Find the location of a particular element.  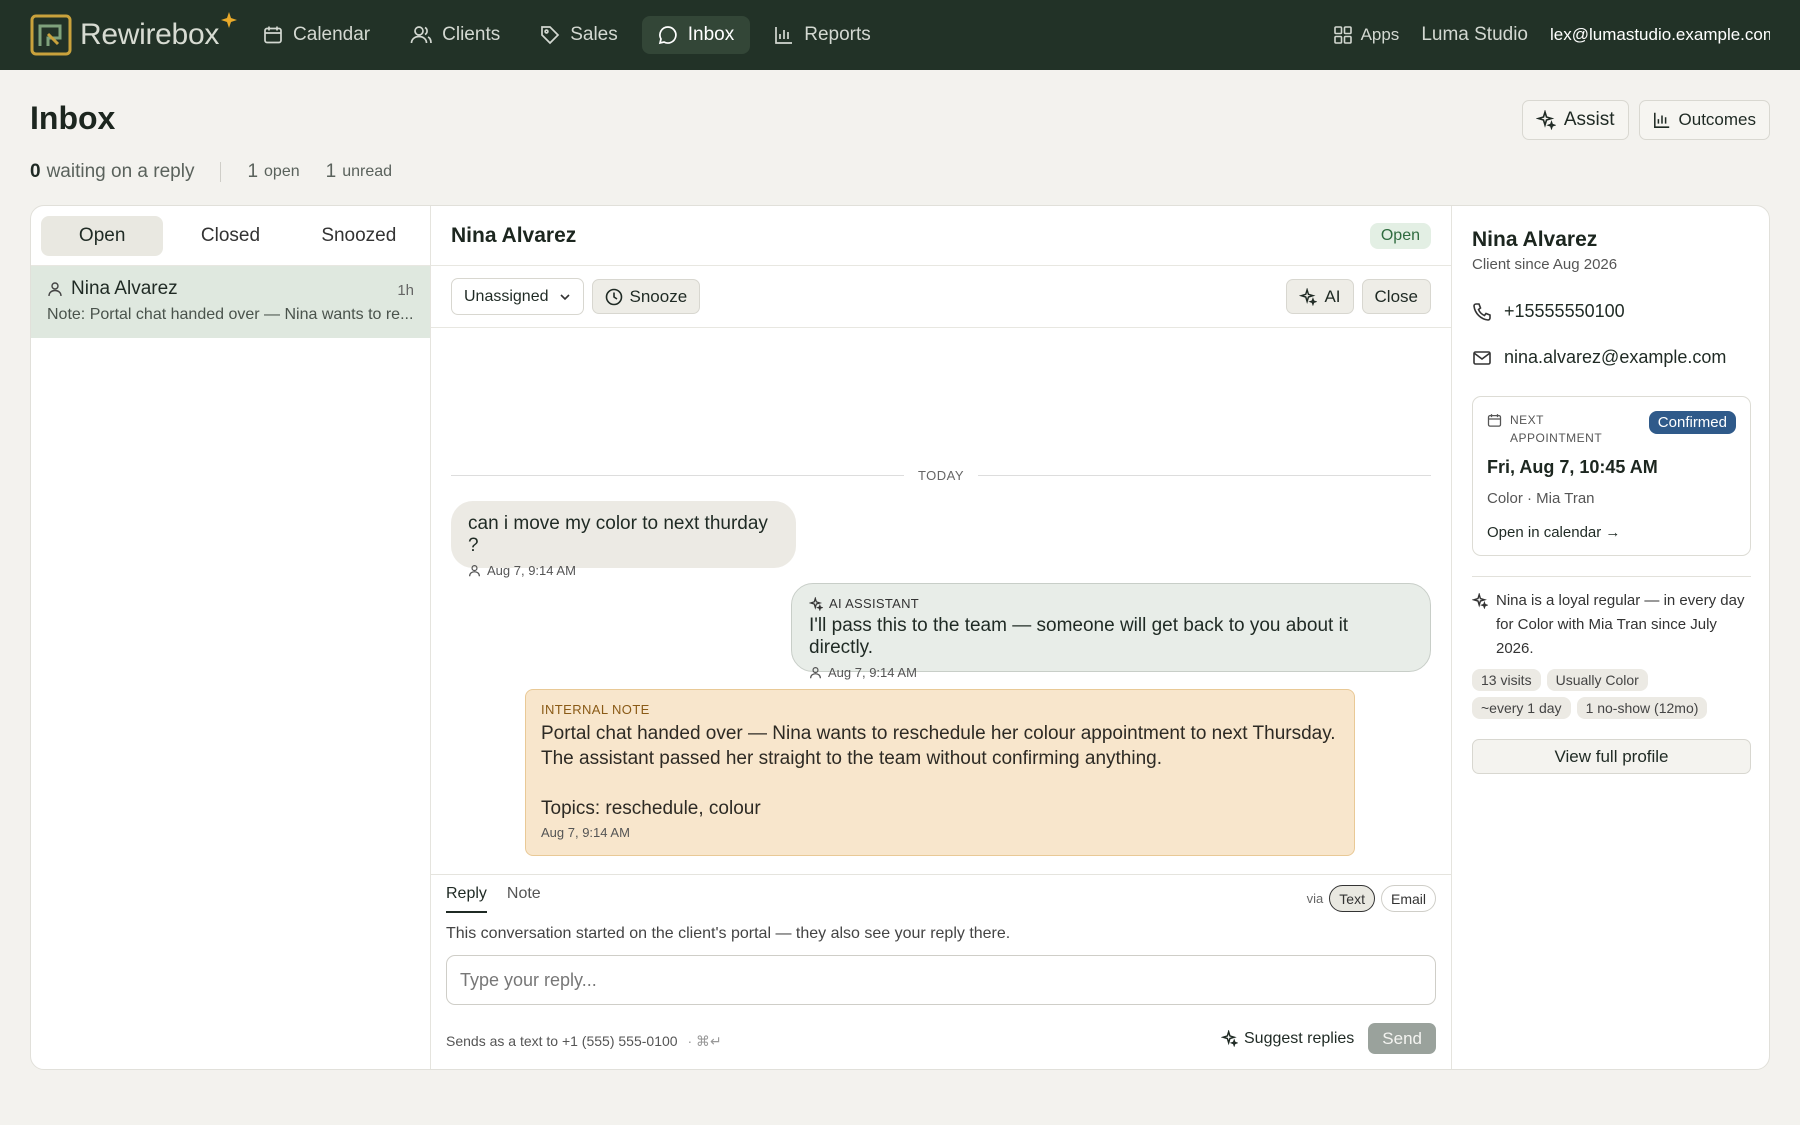

apps-label: Apps is located at coordinates (1380, 34).